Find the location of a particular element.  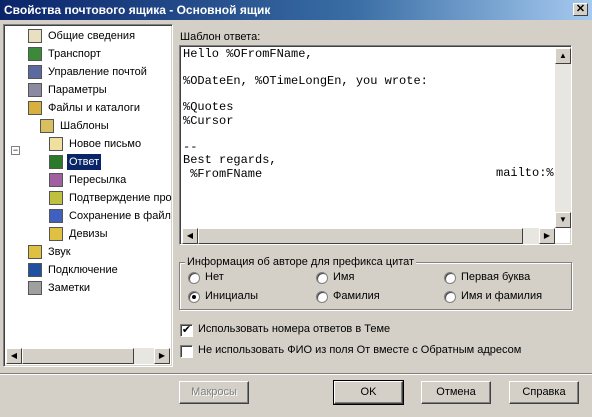

folders-icon is located at coordinates (35, 108).